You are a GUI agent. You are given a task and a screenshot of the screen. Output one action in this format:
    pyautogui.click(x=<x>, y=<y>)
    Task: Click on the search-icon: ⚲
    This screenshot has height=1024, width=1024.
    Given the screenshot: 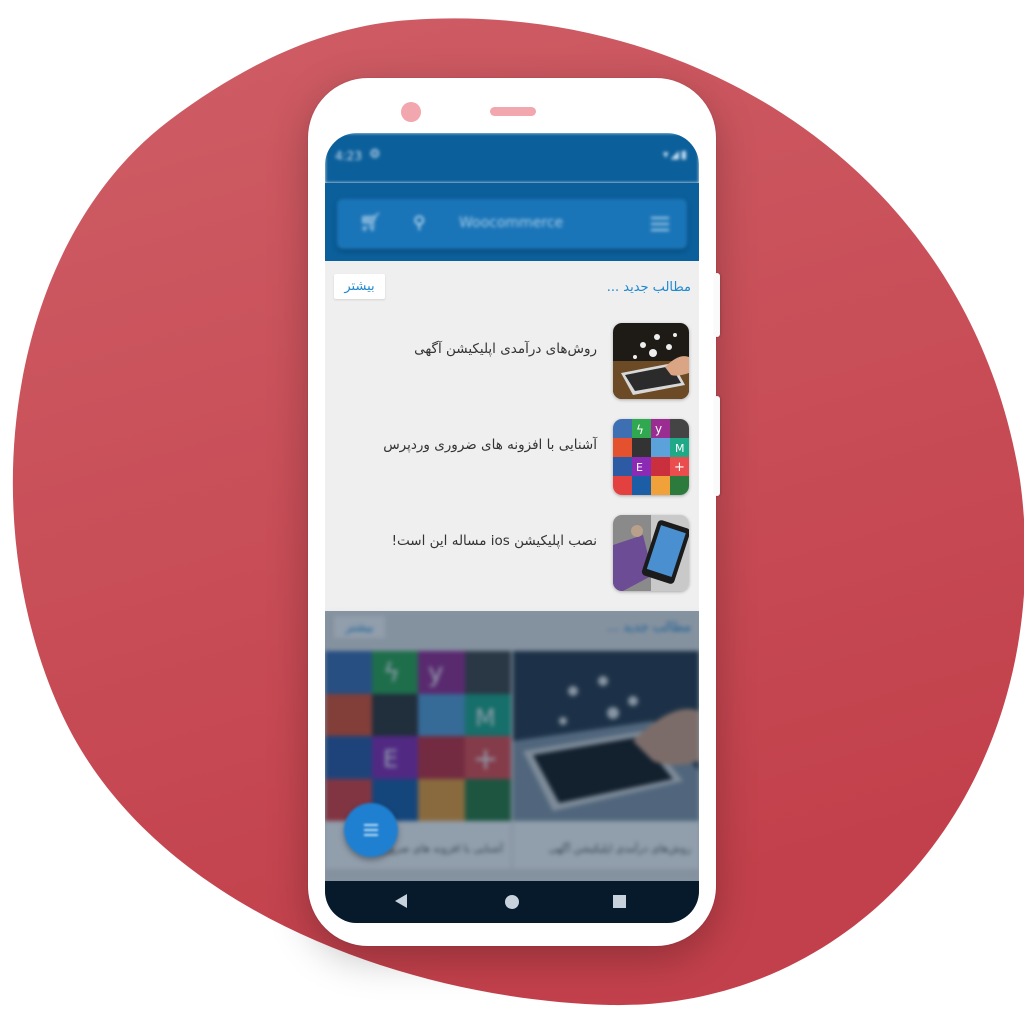 What is the action you would take?
    pyautogui.click(x=419, y=223)
    